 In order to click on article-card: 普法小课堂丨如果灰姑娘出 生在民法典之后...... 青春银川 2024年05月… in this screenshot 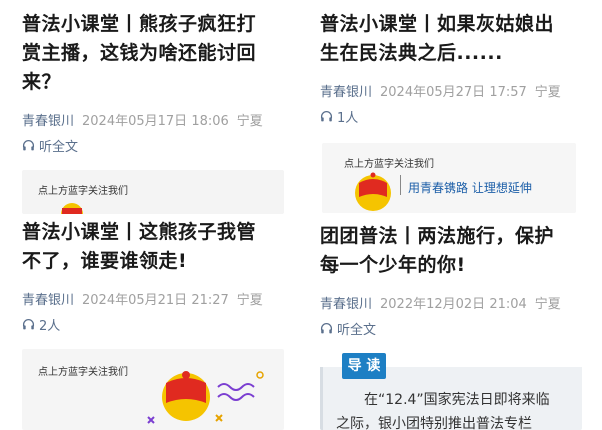, I will do `click(451, 68)`.